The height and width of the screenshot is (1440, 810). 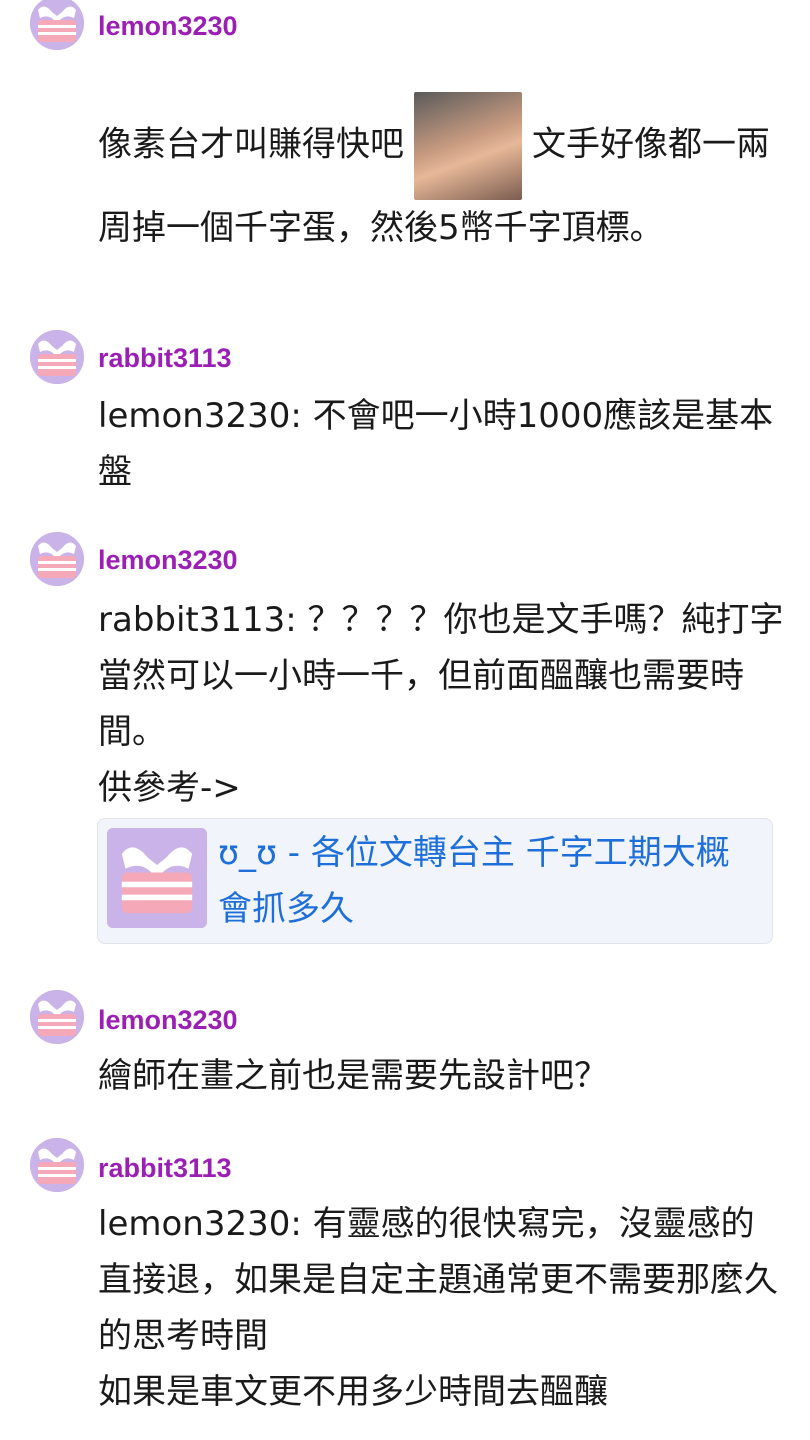 What do you see at coordinates (468, 146) in the screenshot?
I see `face-photo-icon` at bounding box center [468, 146].